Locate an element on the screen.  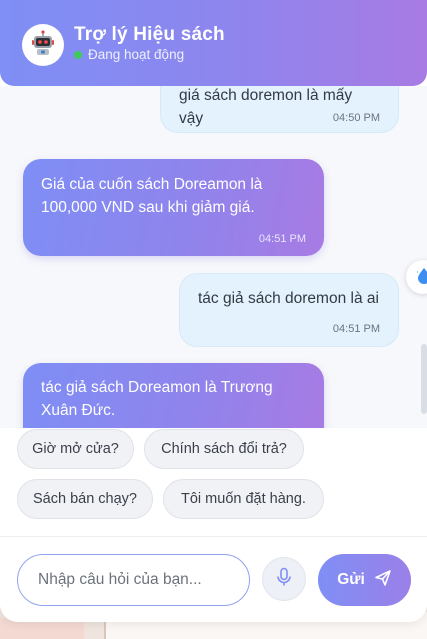
send-arrow-icon is located at coordinates (383, 580).